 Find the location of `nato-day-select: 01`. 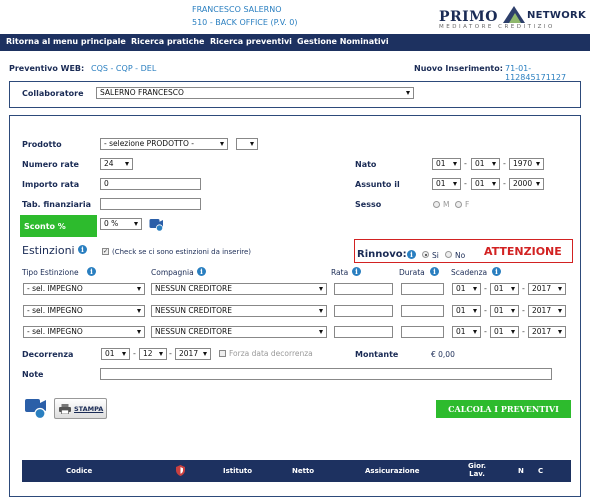

nato-day-select: 01 is located at coordinates (446, 164).